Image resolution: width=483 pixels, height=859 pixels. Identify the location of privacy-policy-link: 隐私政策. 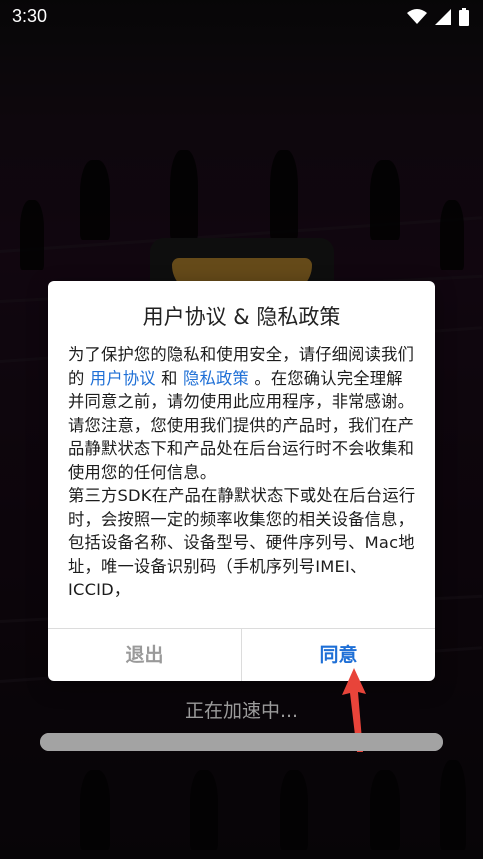
(216, 378).